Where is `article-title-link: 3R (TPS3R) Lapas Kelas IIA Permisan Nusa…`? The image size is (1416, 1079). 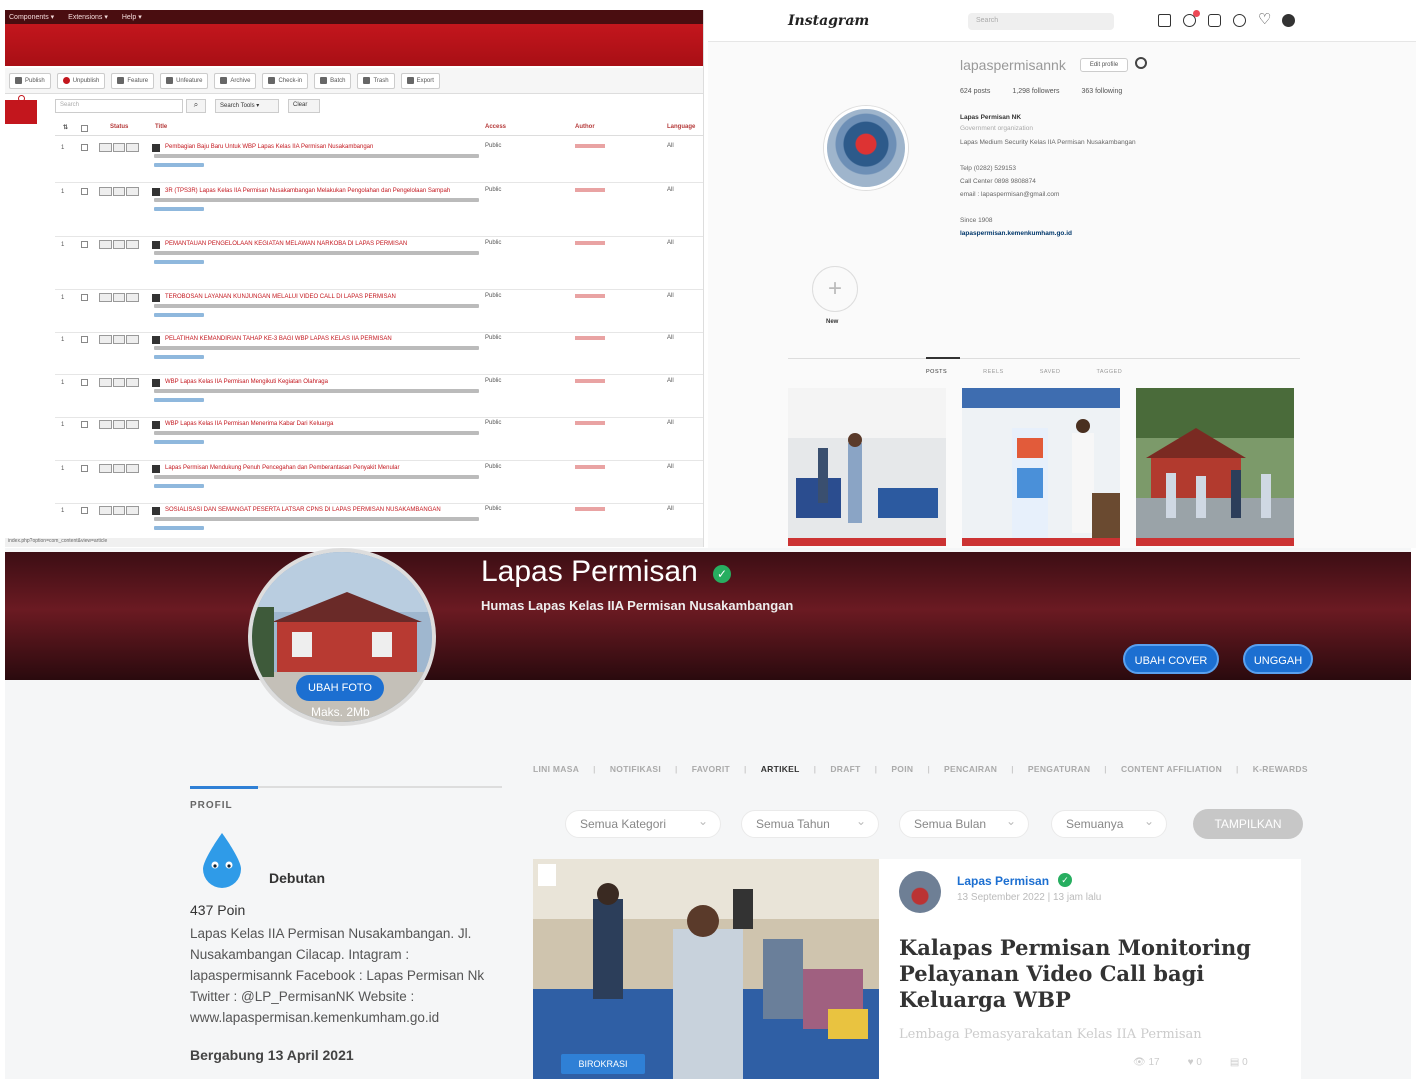 article-title-link: 3R (TPS3R) Lapas Kelas IIA Permisan Nusa… is located at coordinates (322, 191).